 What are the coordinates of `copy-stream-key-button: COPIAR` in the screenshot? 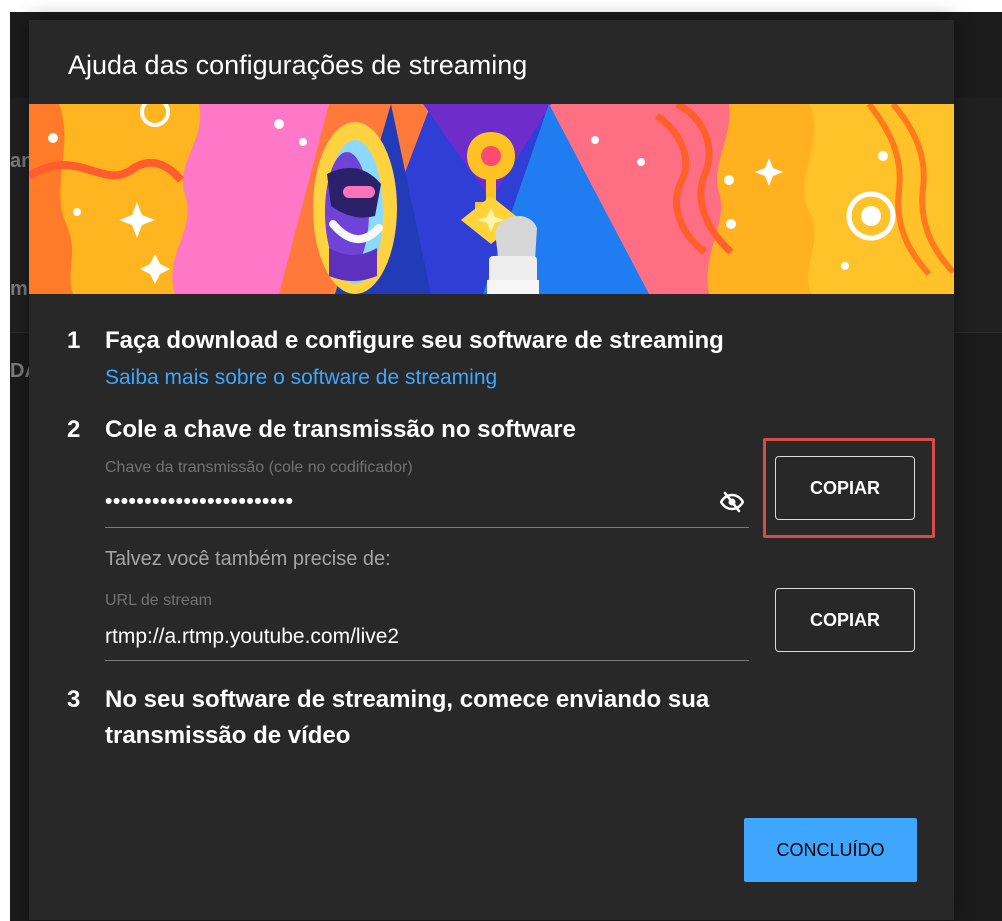 It's located at (845, 488).